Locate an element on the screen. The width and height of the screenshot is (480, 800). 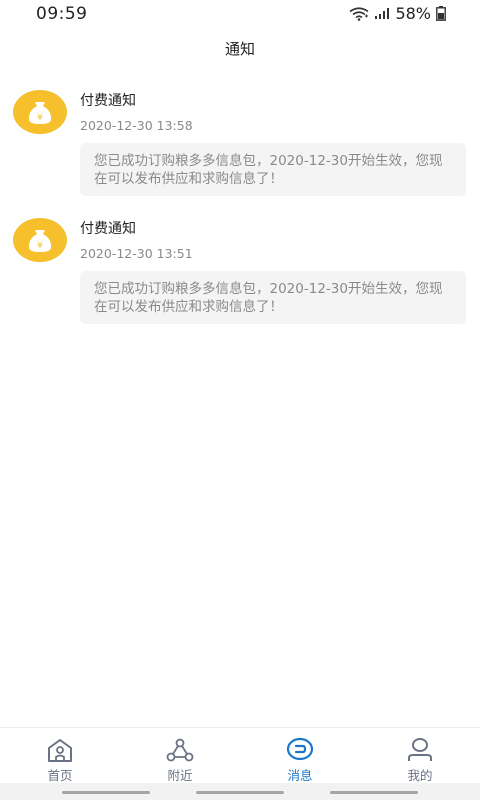
page-title: 通知 is located at coordinates (239, 49).